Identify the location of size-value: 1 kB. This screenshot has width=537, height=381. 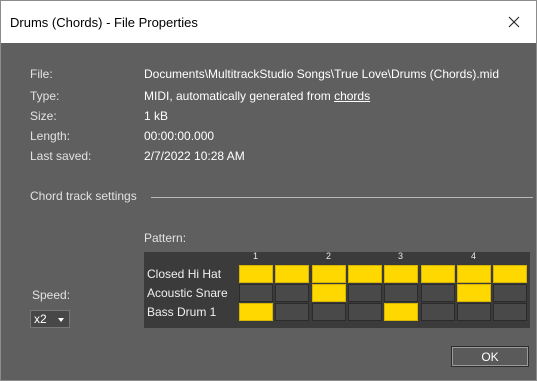
(156, 116).